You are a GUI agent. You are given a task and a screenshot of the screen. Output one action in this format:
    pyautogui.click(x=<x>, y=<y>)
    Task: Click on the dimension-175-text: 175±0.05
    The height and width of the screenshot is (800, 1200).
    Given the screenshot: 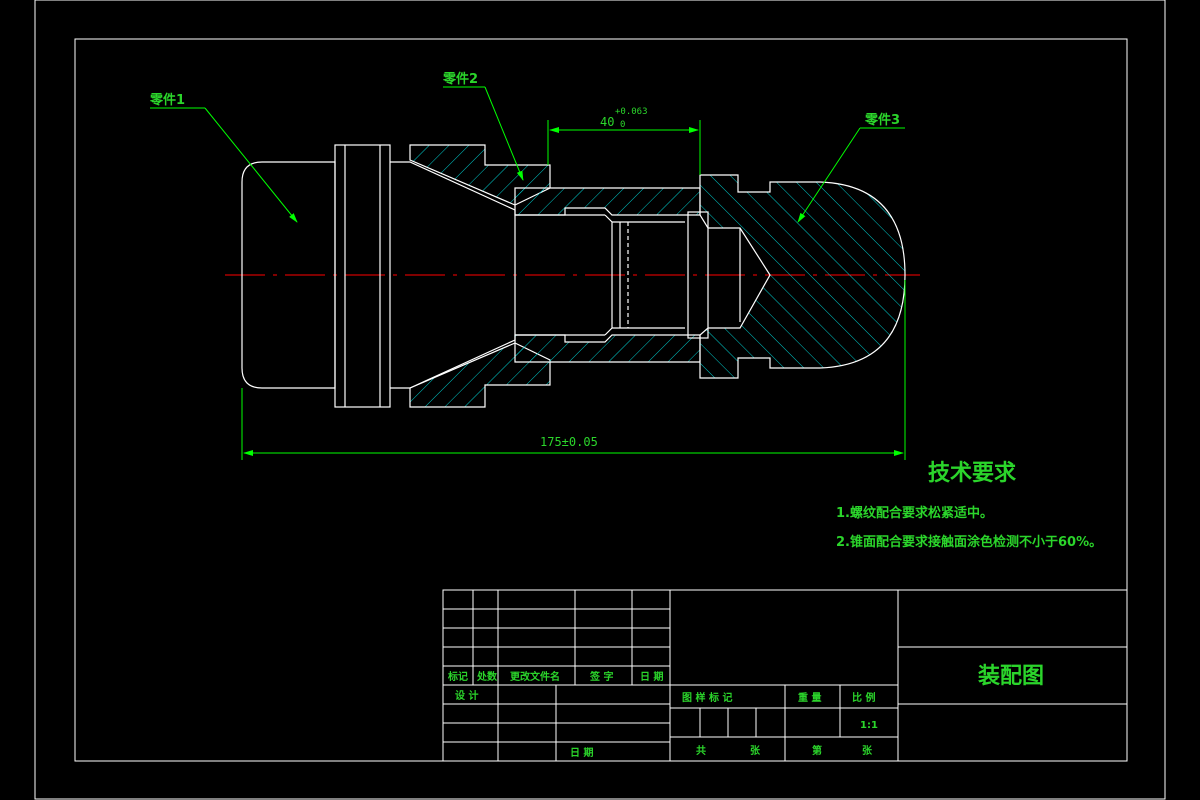 What is the action you would take?
    pyautogui.click(x=569, y=442)
    